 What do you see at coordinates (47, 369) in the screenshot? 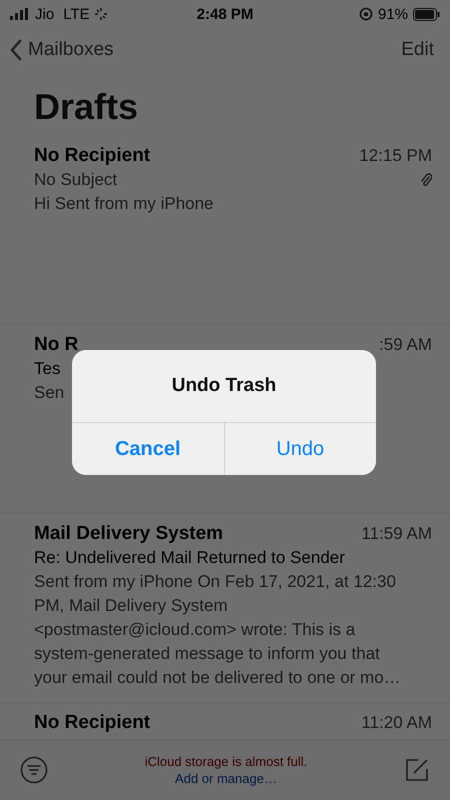
I see `message-subject: Tes` at bounding box center [47, 369].